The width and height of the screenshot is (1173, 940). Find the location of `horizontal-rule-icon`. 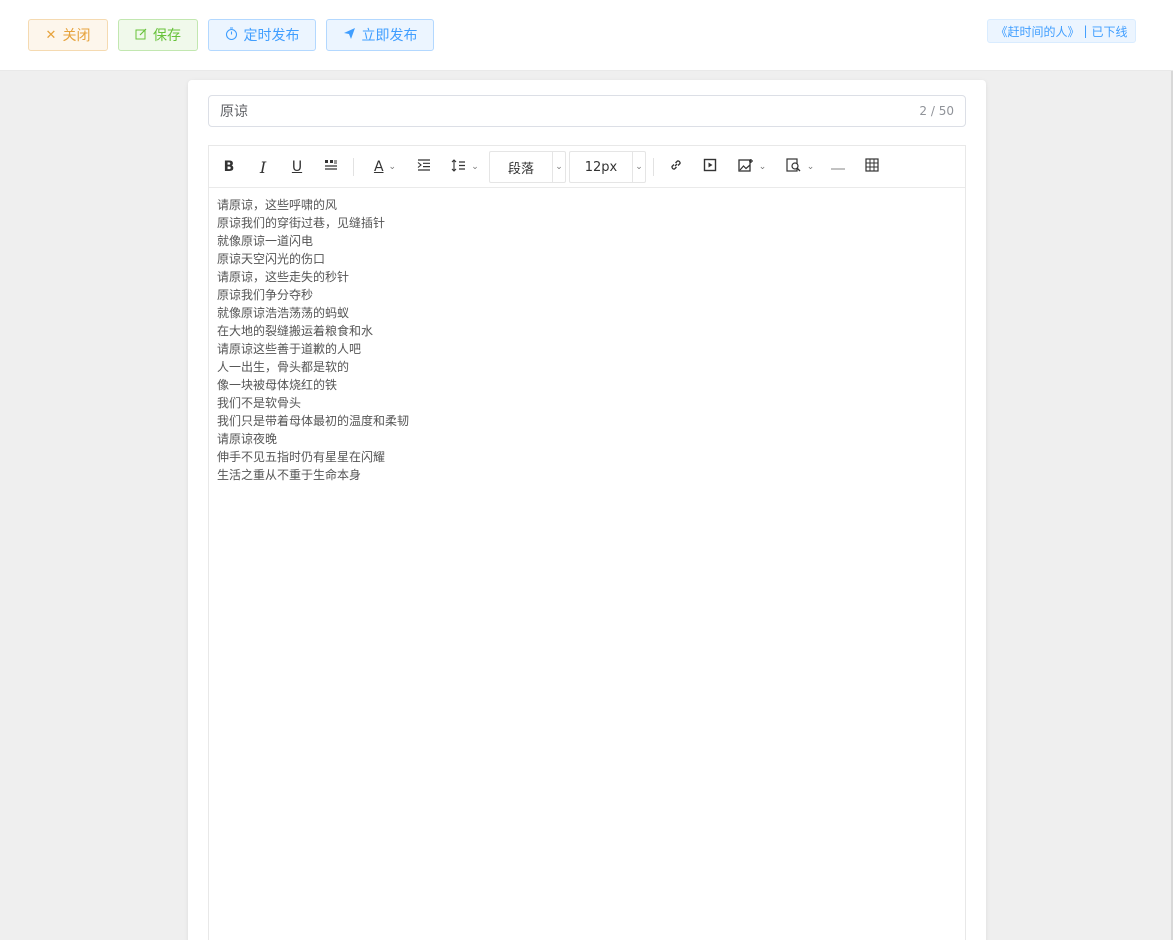

horizontal-rule-icon is located at coordinates (838, 167).